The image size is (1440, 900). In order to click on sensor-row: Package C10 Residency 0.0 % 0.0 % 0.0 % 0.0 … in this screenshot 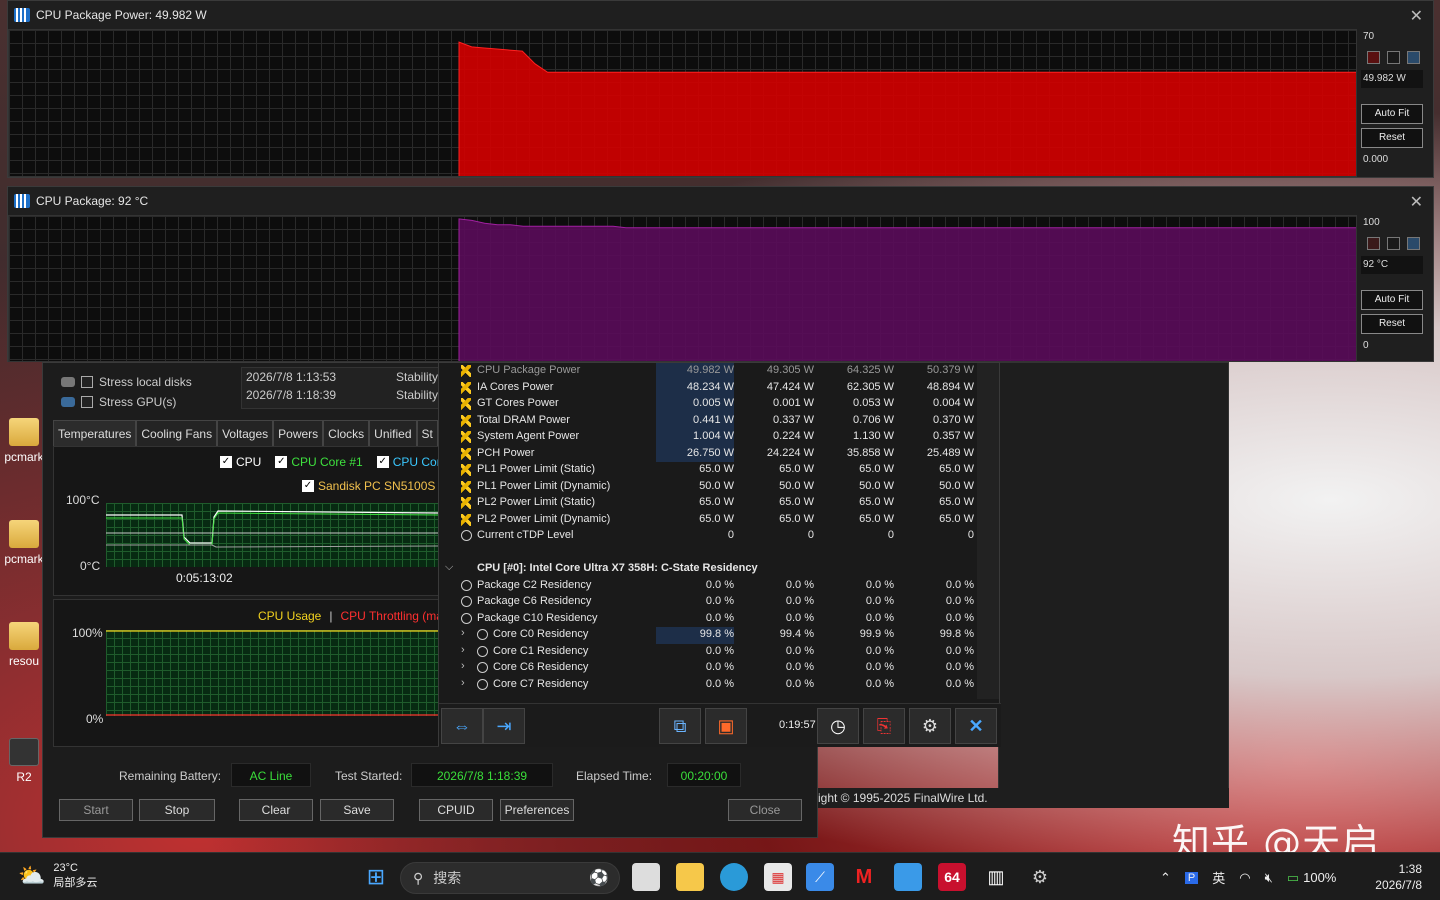, I will do `click(709, 619)`.